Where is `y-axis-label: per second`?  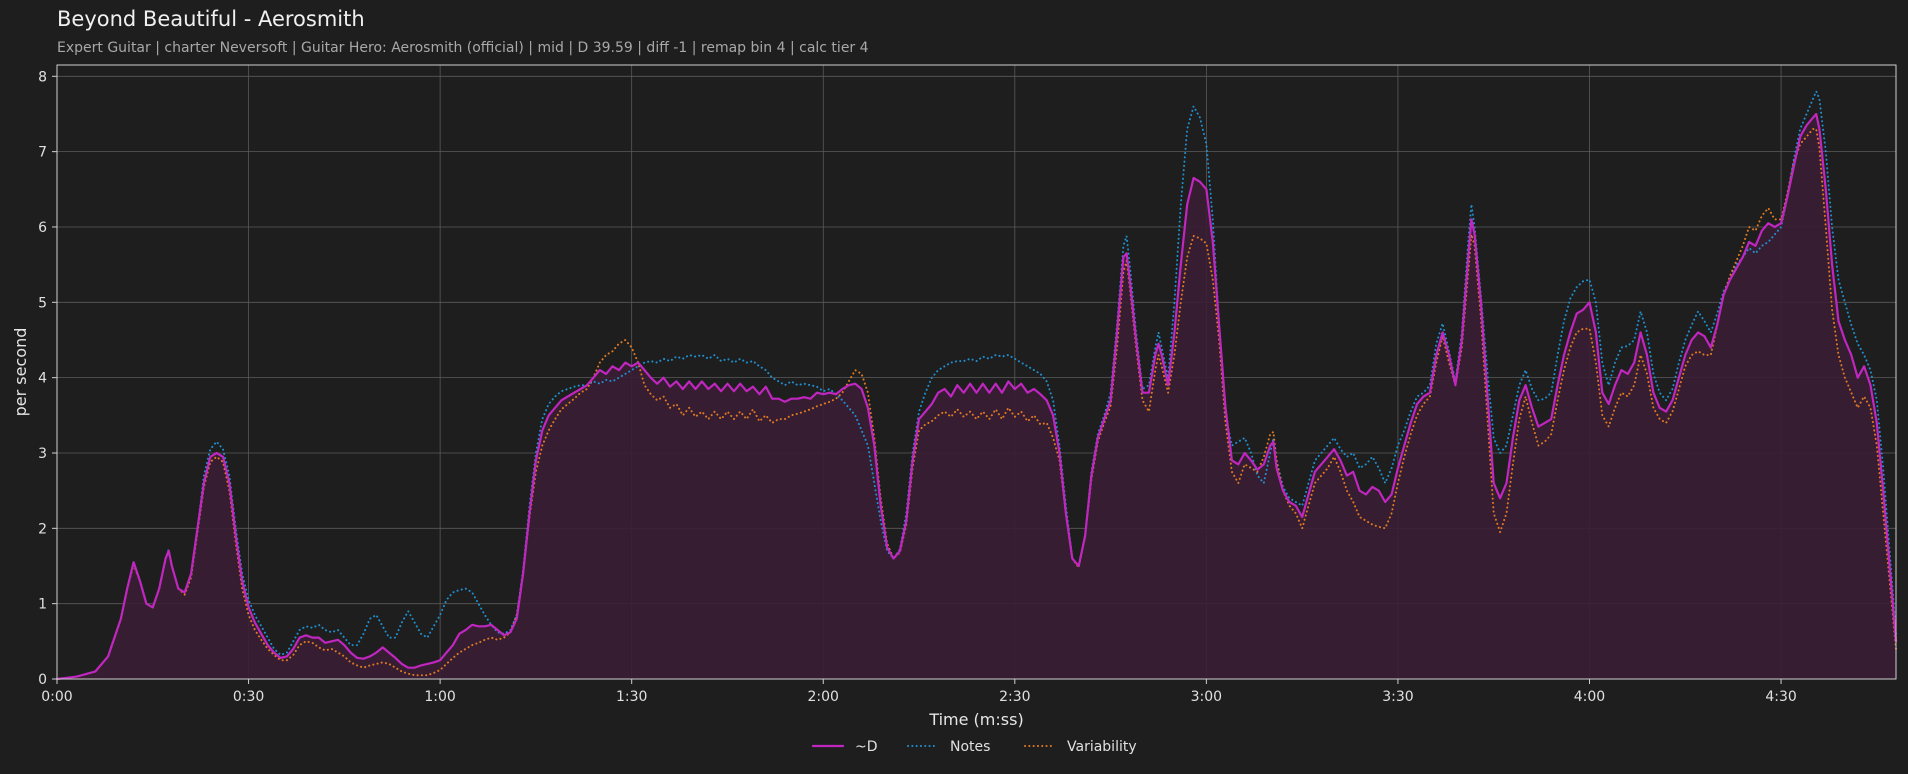
y-axis-label: per second is located at coordinates (20, 372).